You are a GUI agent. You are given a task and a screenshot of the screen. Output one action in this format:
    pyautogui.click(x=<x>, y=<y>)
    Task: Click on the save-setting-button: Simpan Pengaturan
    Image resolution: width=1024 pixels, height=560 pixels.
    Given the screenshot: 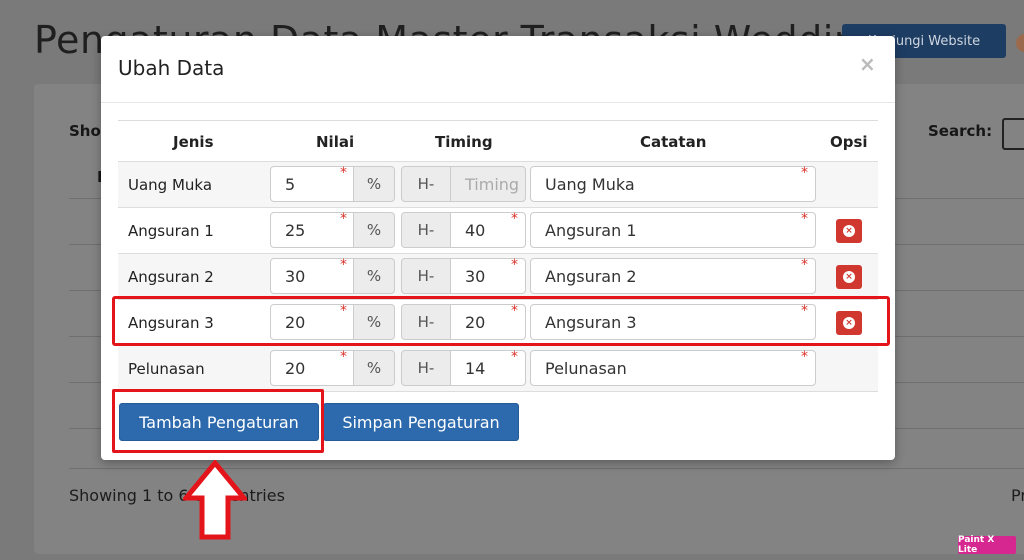 What is the action you would take?
    pyautogui.click(x=421, y=422)
    